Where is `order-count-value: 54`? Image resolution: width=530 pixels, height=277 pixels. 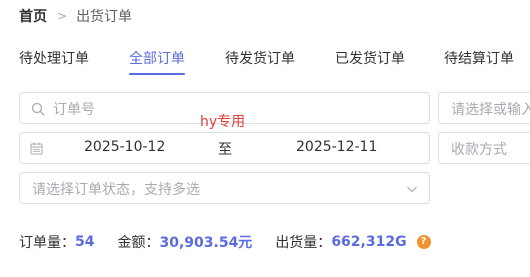
order-count-value: 54 is located at coordinates (85, 242).